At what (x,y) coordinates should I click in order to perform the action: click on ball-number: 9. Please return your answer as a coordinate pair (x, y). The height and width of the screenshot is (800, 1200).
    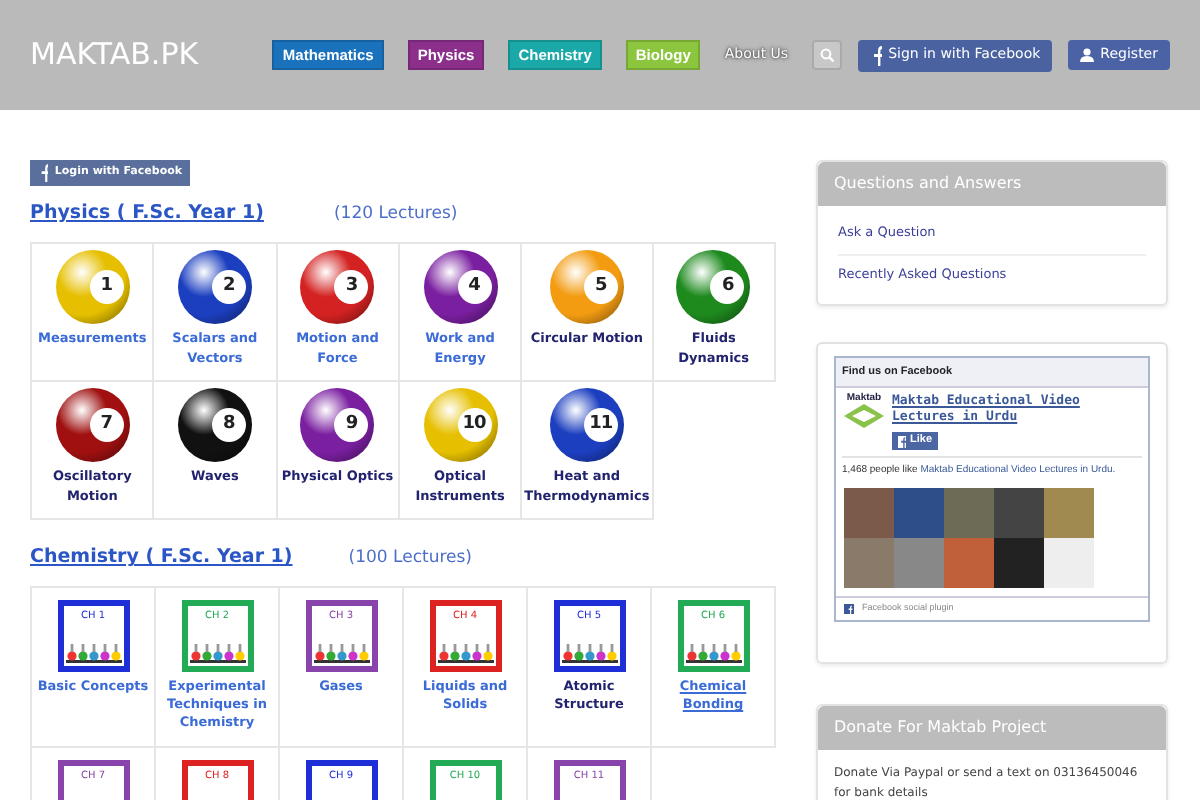
    Looking at the image, I should click on (351, 425).